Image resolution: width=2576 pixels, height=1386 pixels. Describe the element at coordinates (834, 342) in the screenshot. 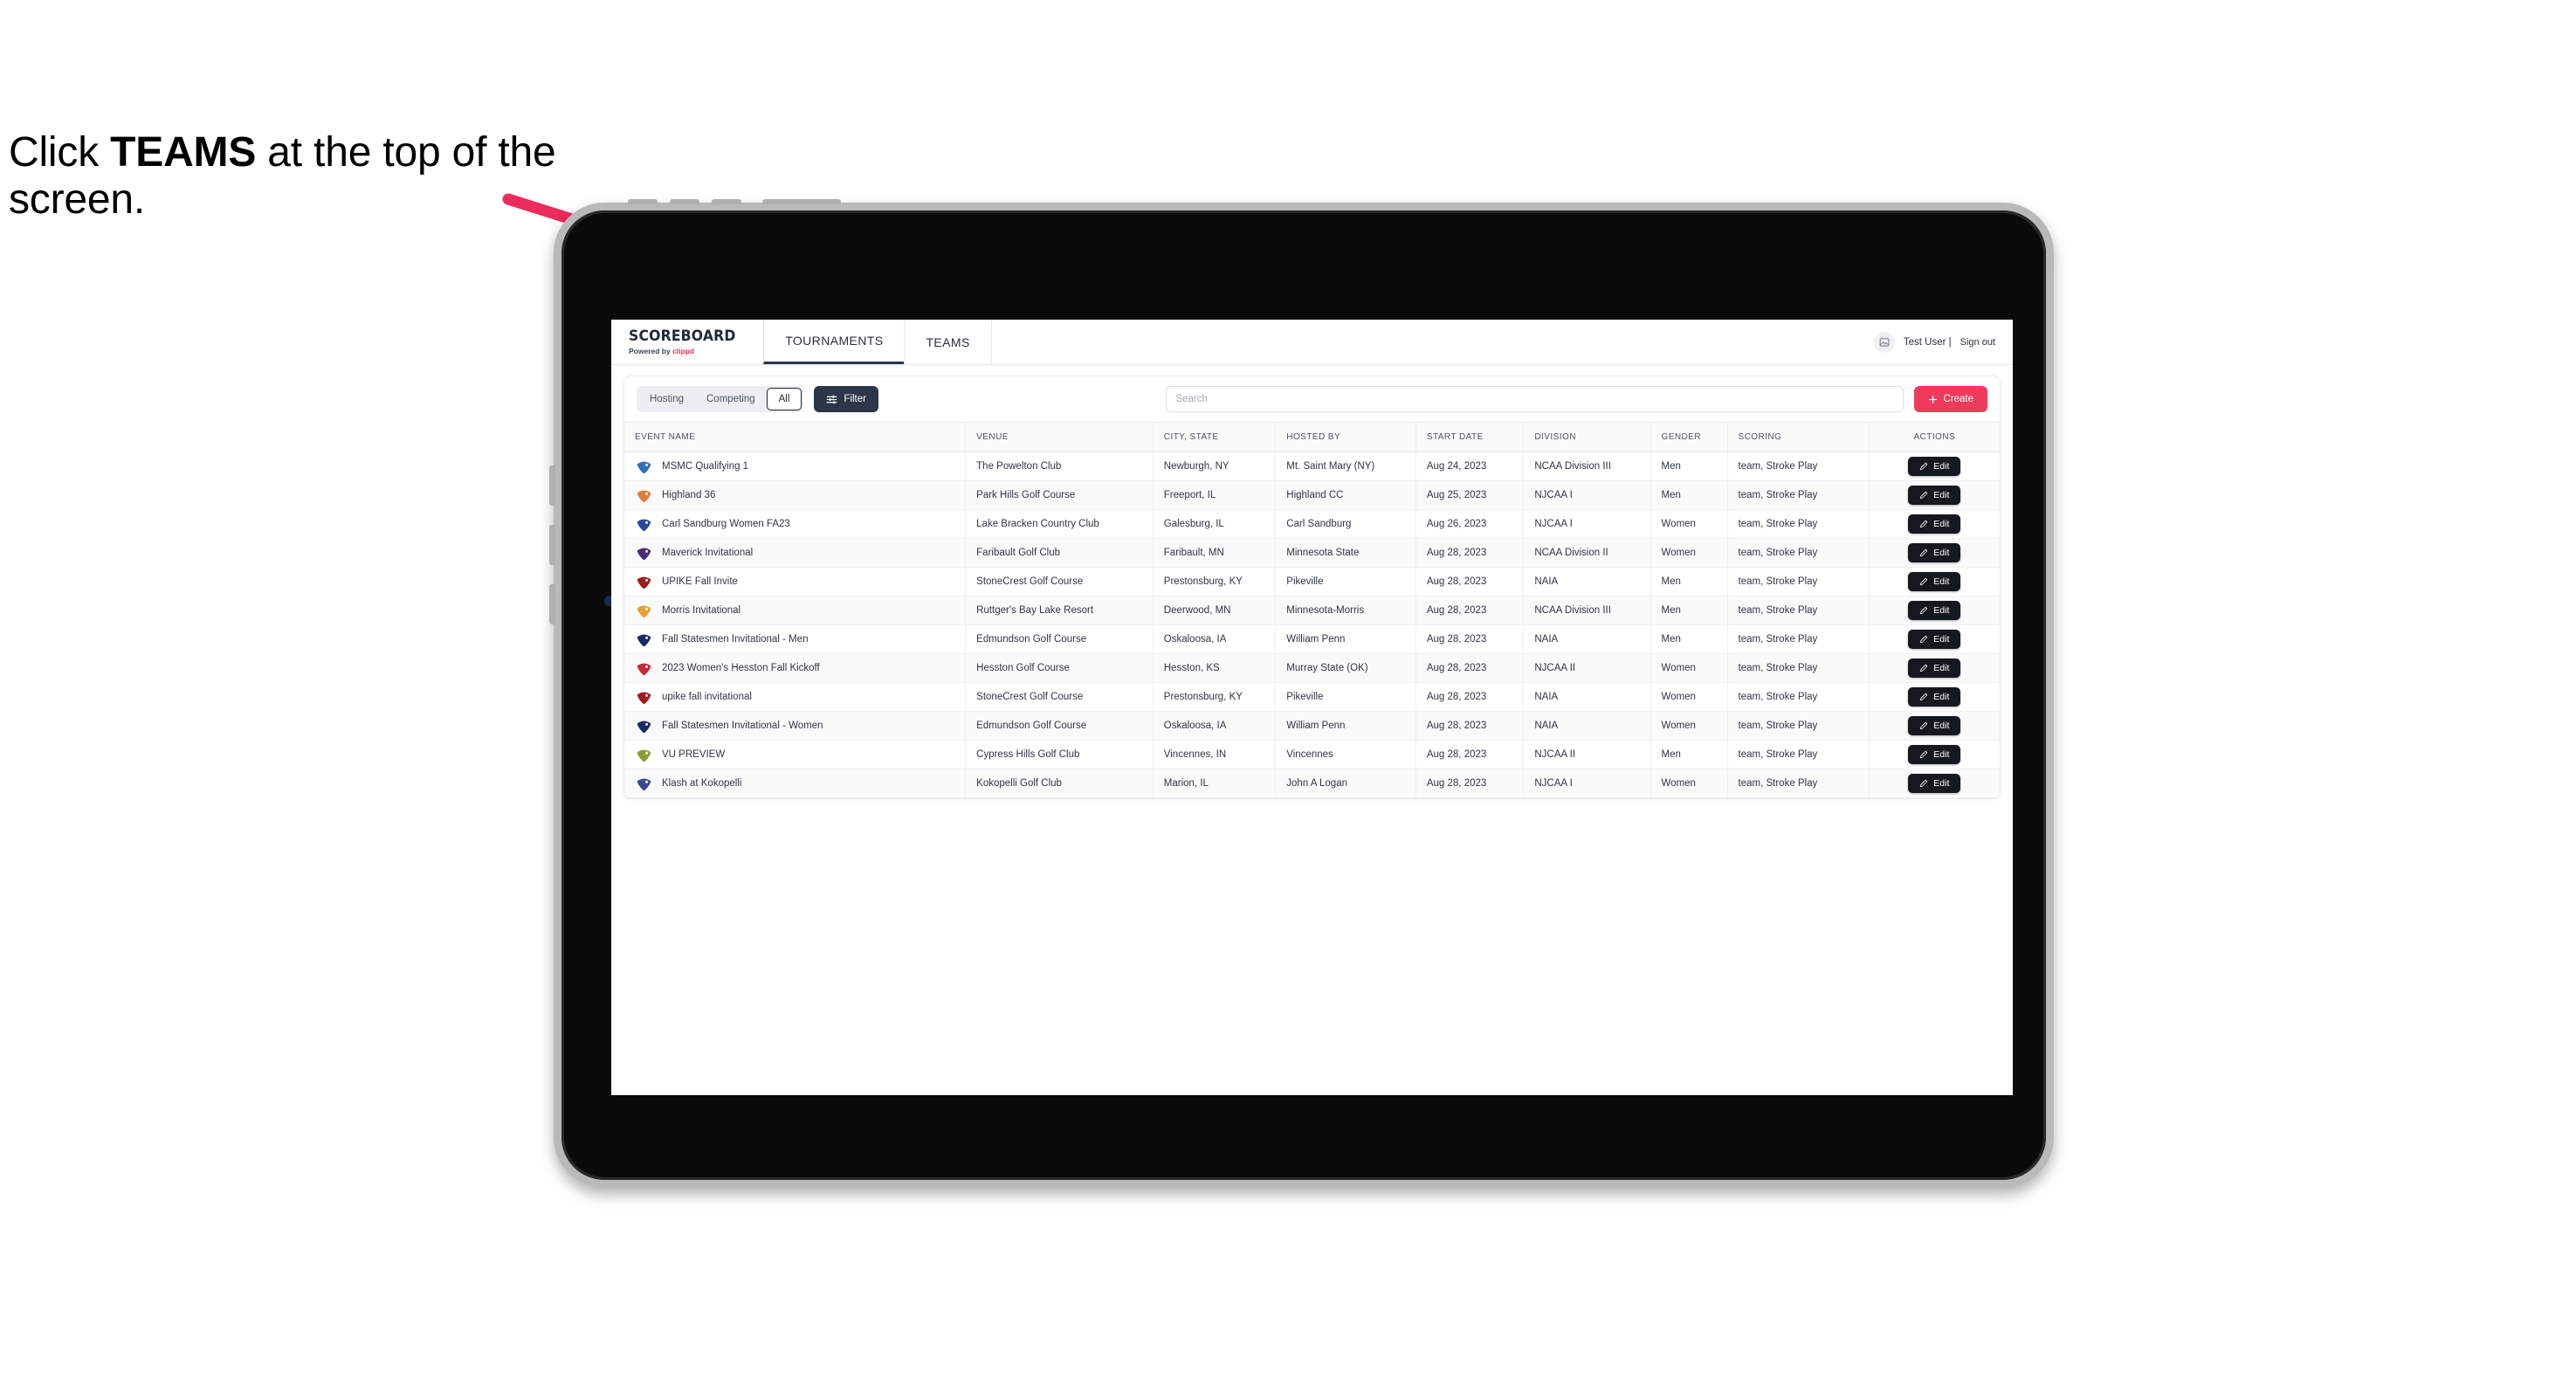

I see `tab-tournaments: TOURNAMENTS` at that location.